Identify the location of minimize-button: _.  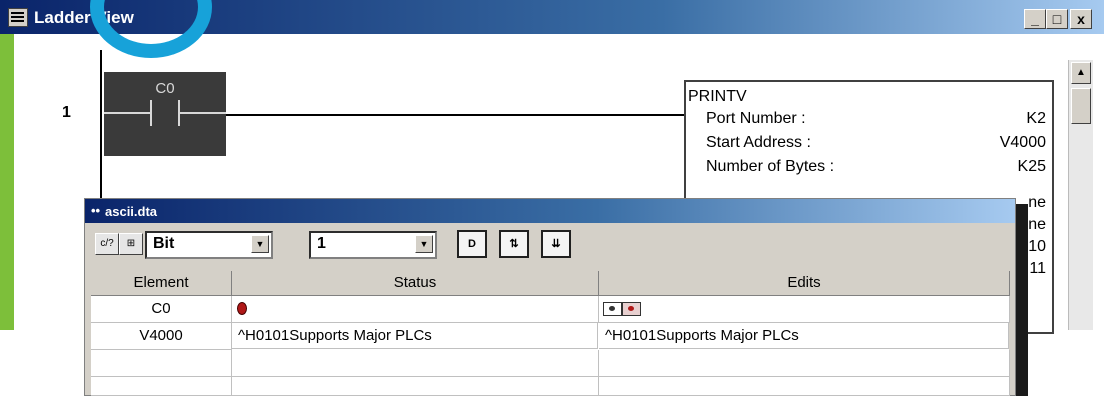
(1035, 19).